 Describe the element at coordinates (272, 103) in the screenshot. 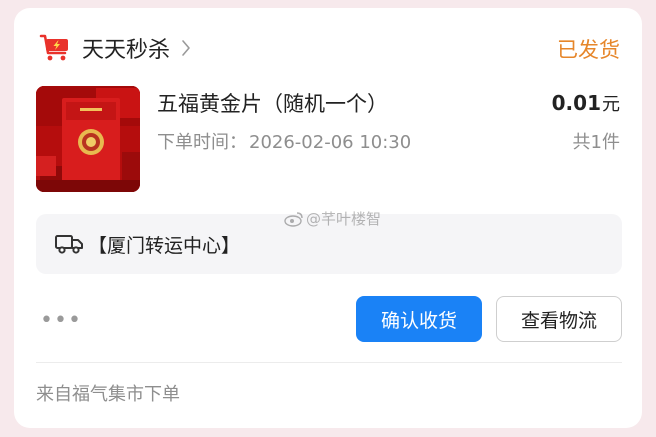

I see `product-title: 五福黄金片（随机一个）` at that location.